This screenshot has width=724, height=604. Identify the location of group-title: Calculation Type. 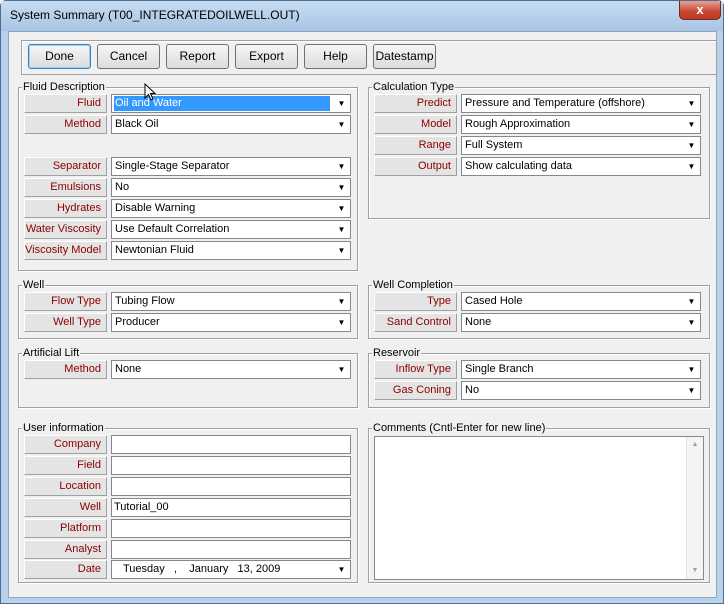
(414, 87).